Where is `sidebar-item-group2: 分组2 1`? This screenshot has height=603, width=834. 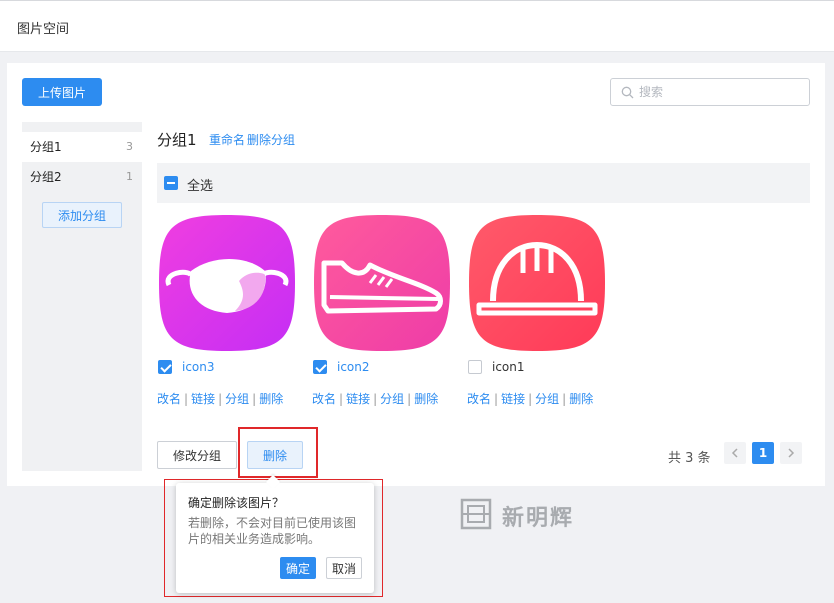 sidebar-item-group2: 分组2 1 is located at coordinates (82, 177).